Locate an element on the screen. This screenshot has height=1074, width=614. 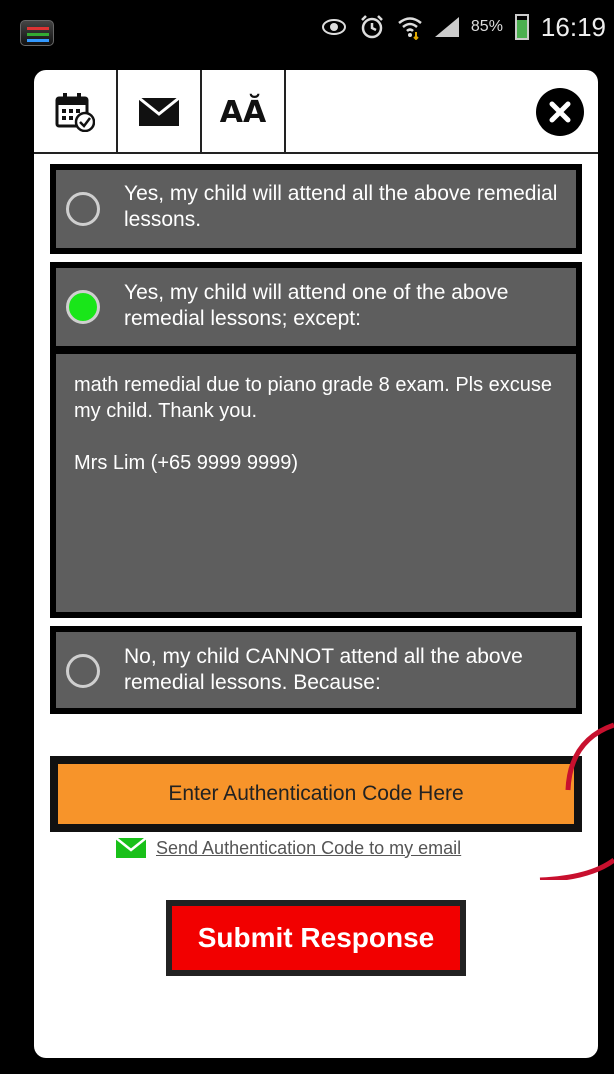
submit-frame: Submit Response is located at coordinates (316, 938).